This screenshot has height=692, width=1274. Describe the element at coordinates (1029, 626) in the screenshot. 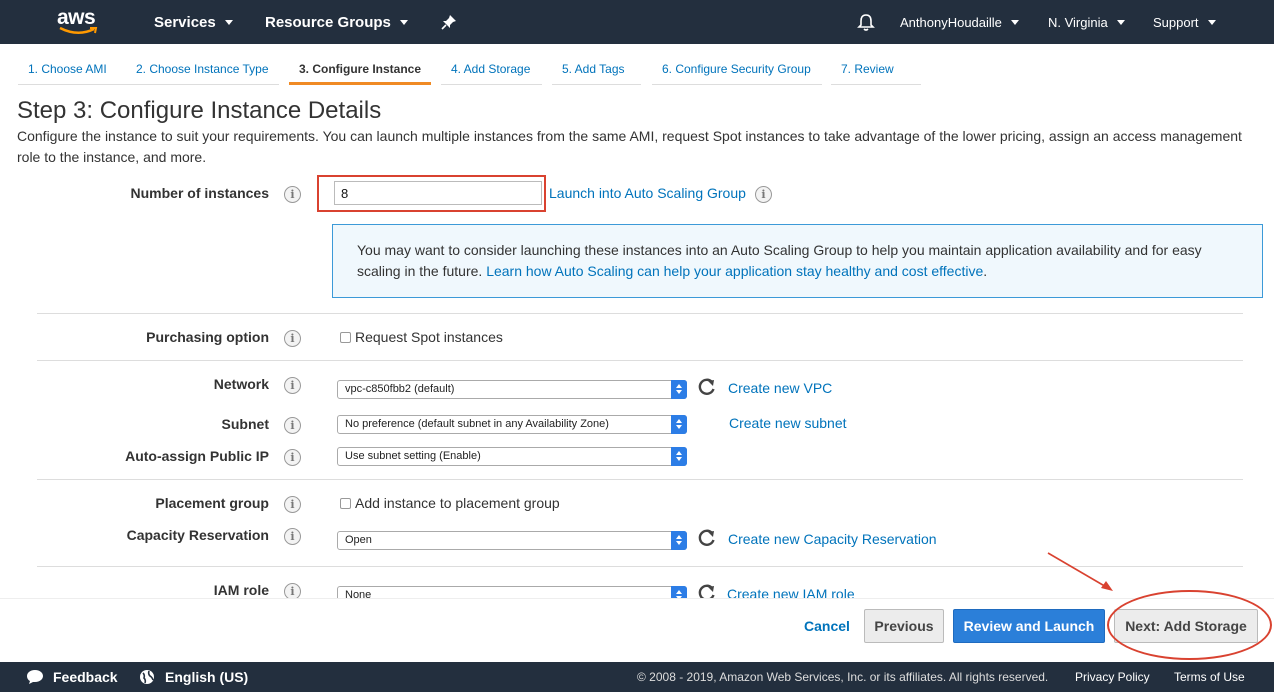

I see `review-and-launch-button: Review and Launch` at that location.